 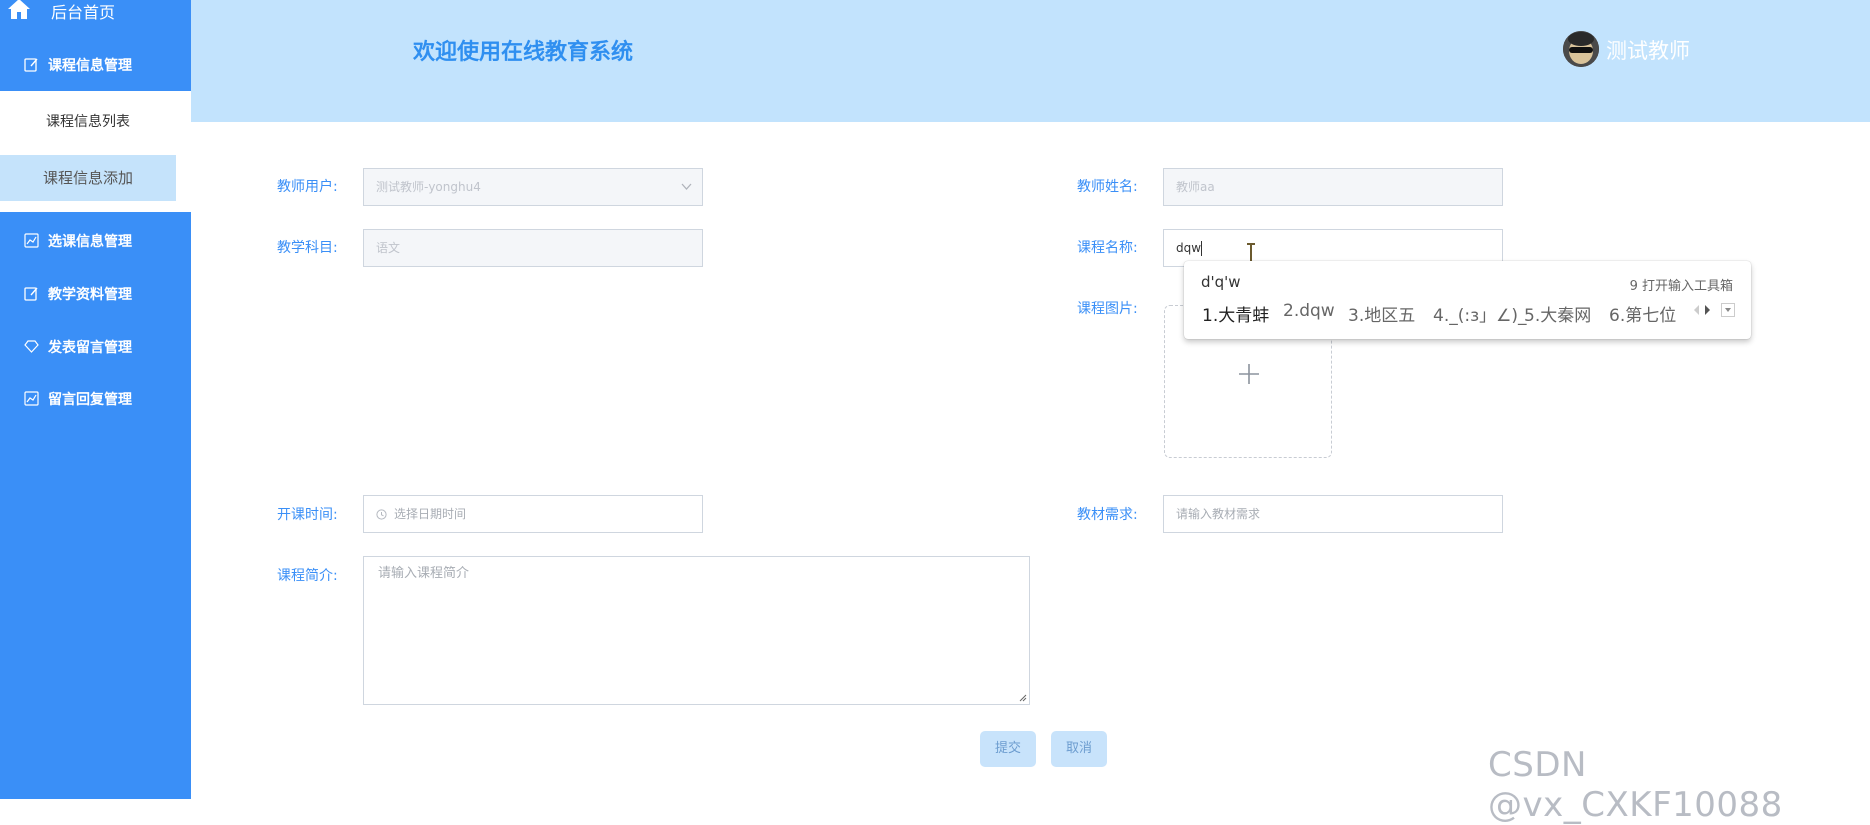 I want to click on ime-candidate: 5.大秦网, so click(x=1557, y=313).